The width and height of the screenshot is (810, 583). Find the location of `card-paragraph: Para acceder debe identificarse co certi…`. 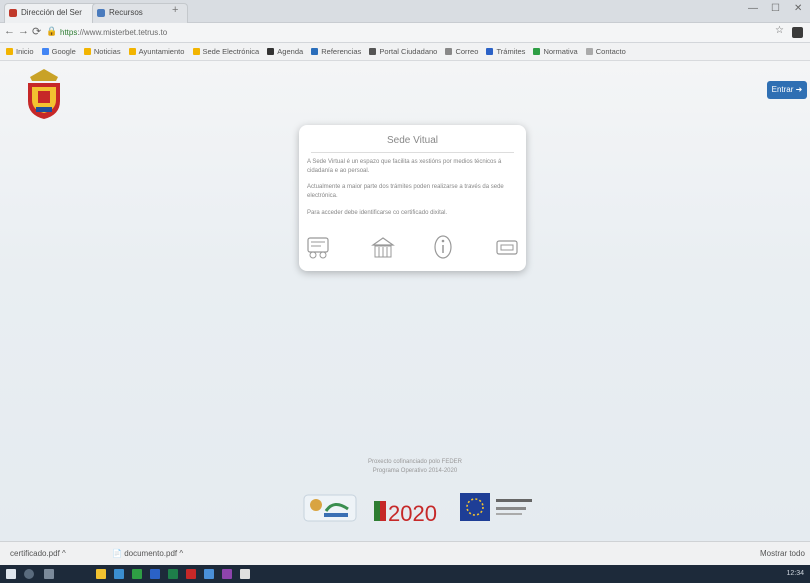

card-paragraph: Para acceder debe identificarse co certi… is located at coordinates (377, 213).